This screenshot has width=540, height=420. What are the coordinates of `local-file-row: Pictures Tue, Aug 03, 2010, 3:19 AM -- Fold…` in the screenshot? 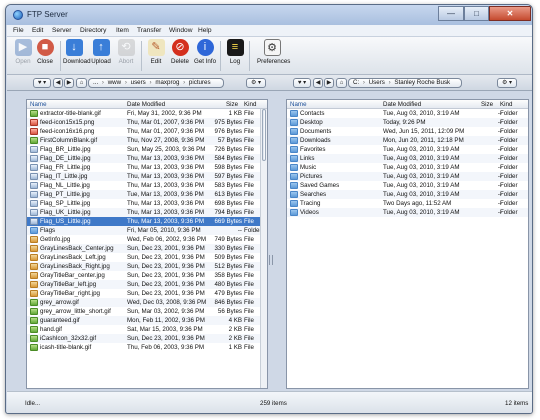 It's located at (407, 176).